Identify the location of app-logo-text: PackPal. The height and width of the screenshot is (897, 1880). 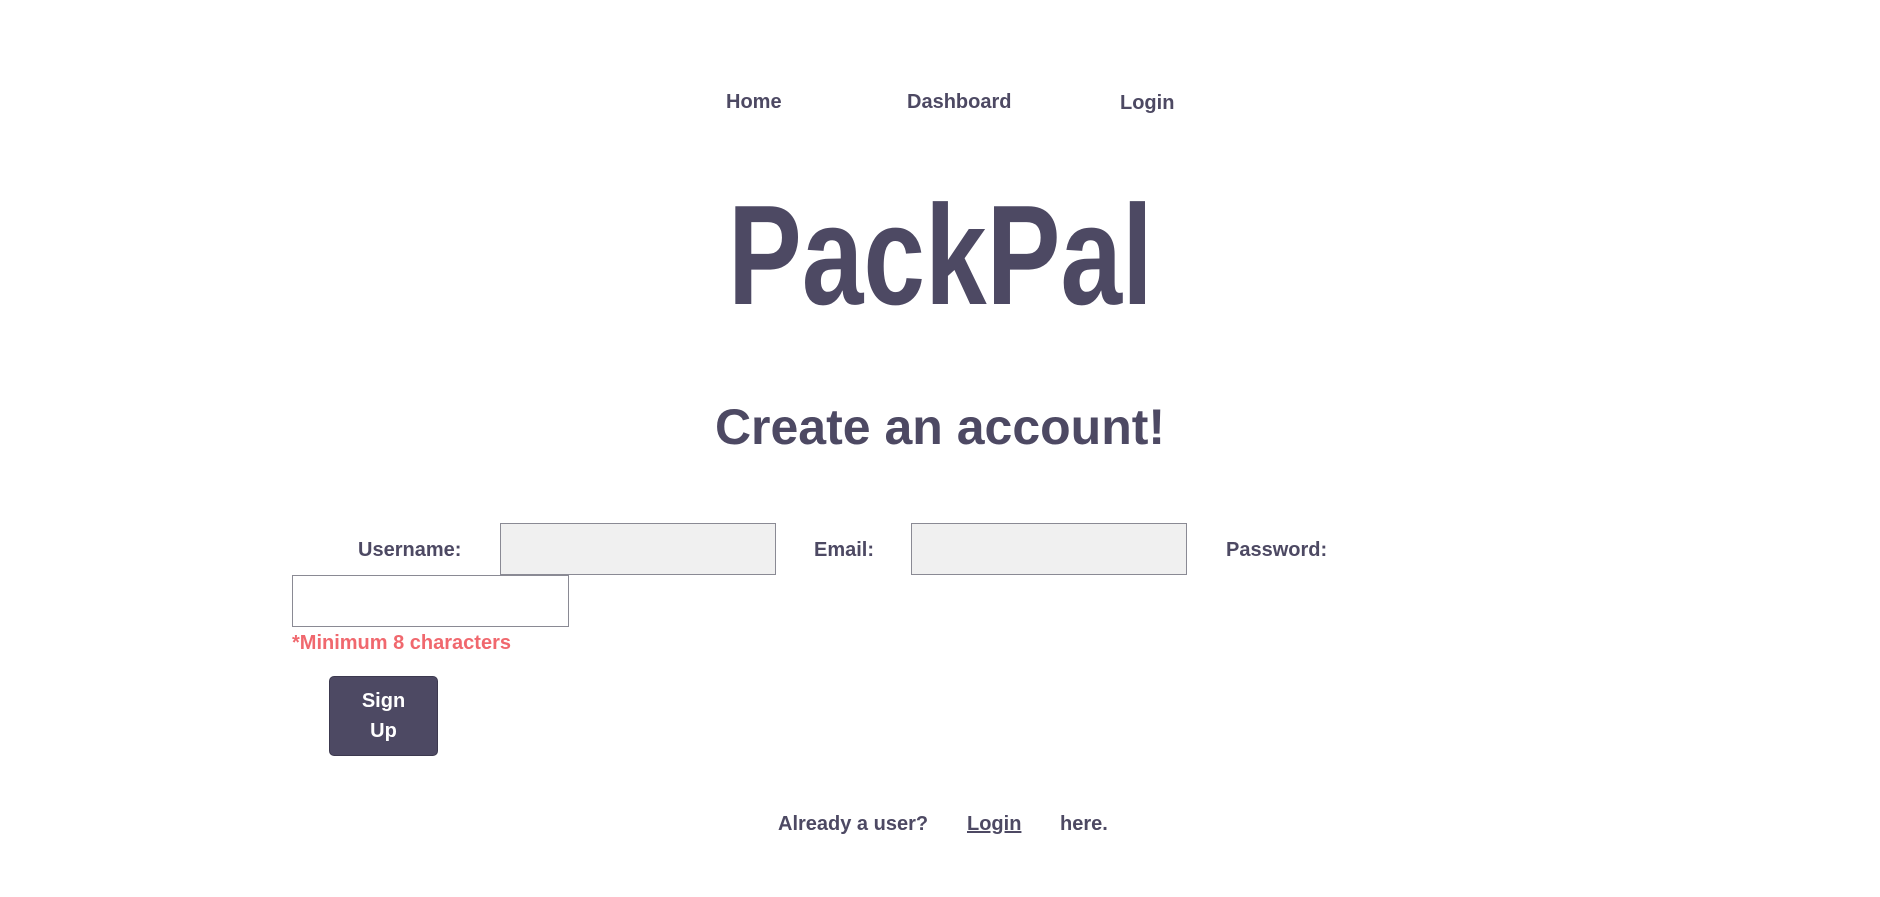
(940, 255).